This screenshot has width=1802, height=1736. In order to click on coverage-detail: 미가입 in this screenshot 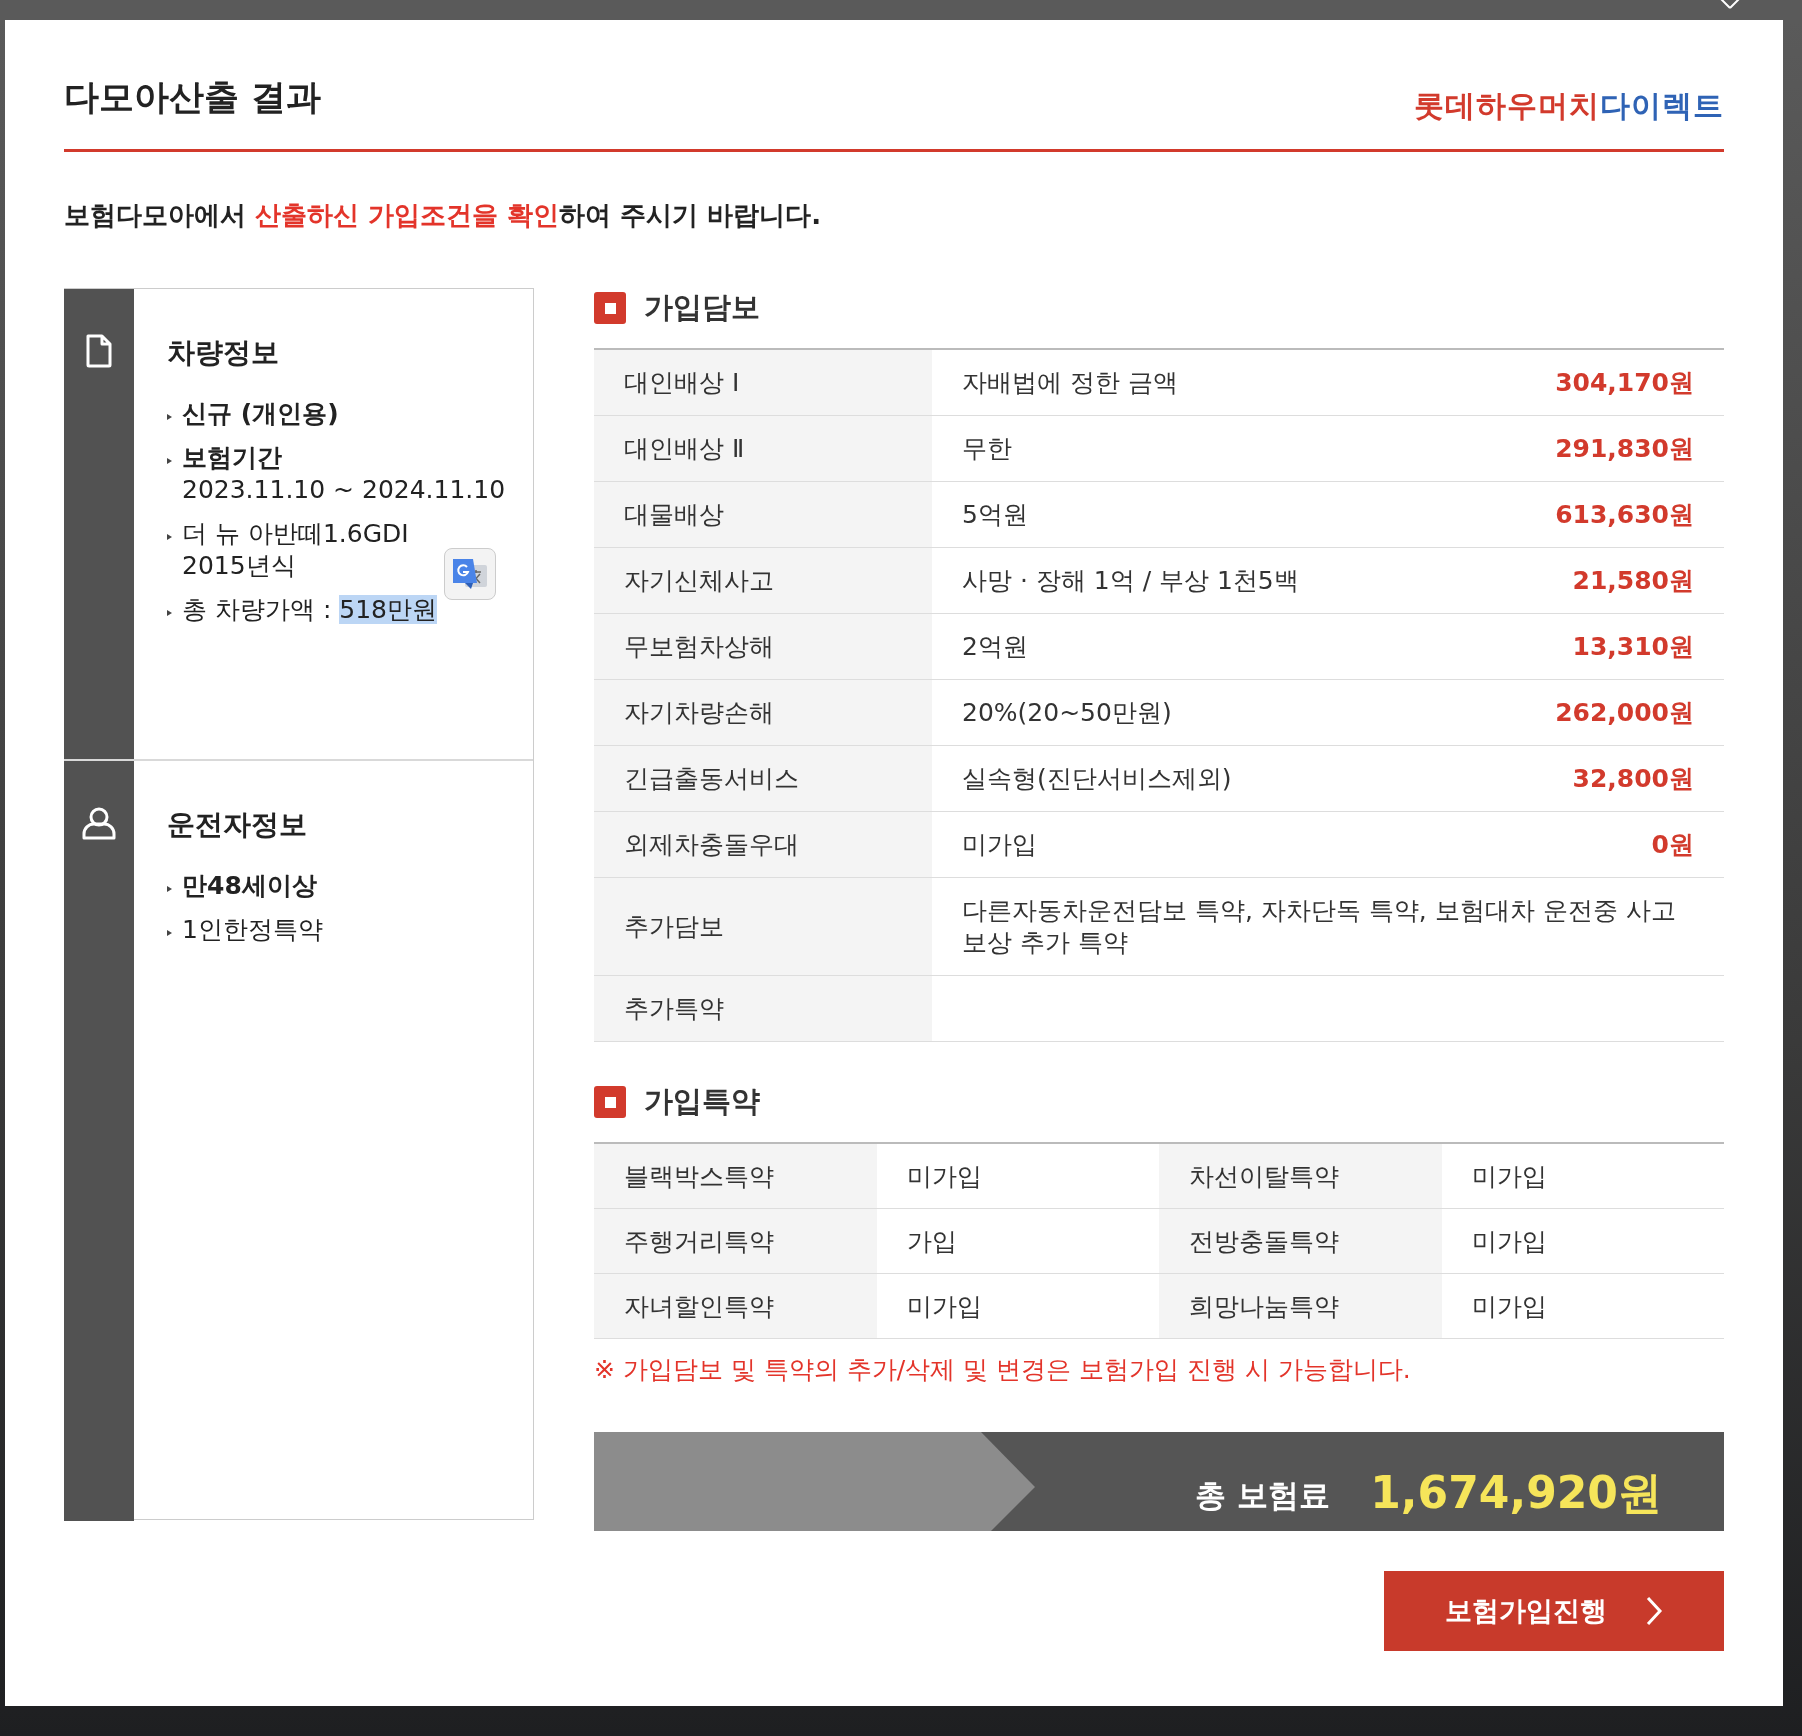, I will do `click(999, 844)`.